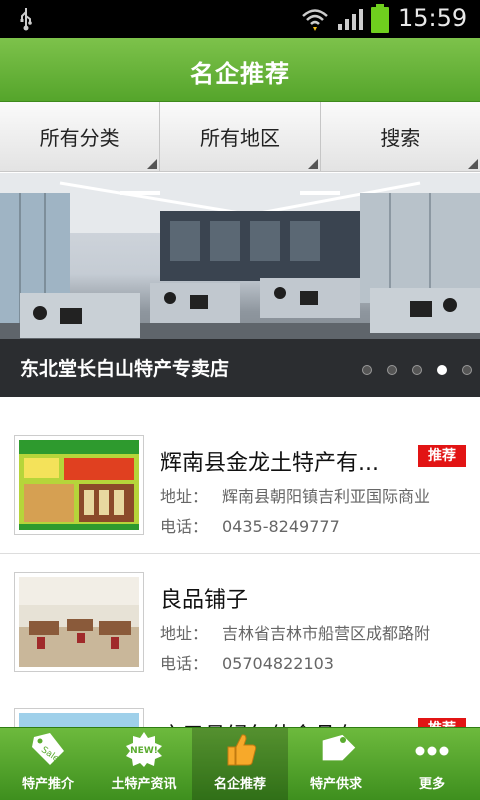 This screenshot has width=480, height=800. I want to click on usb-icon, so click(26, 19).